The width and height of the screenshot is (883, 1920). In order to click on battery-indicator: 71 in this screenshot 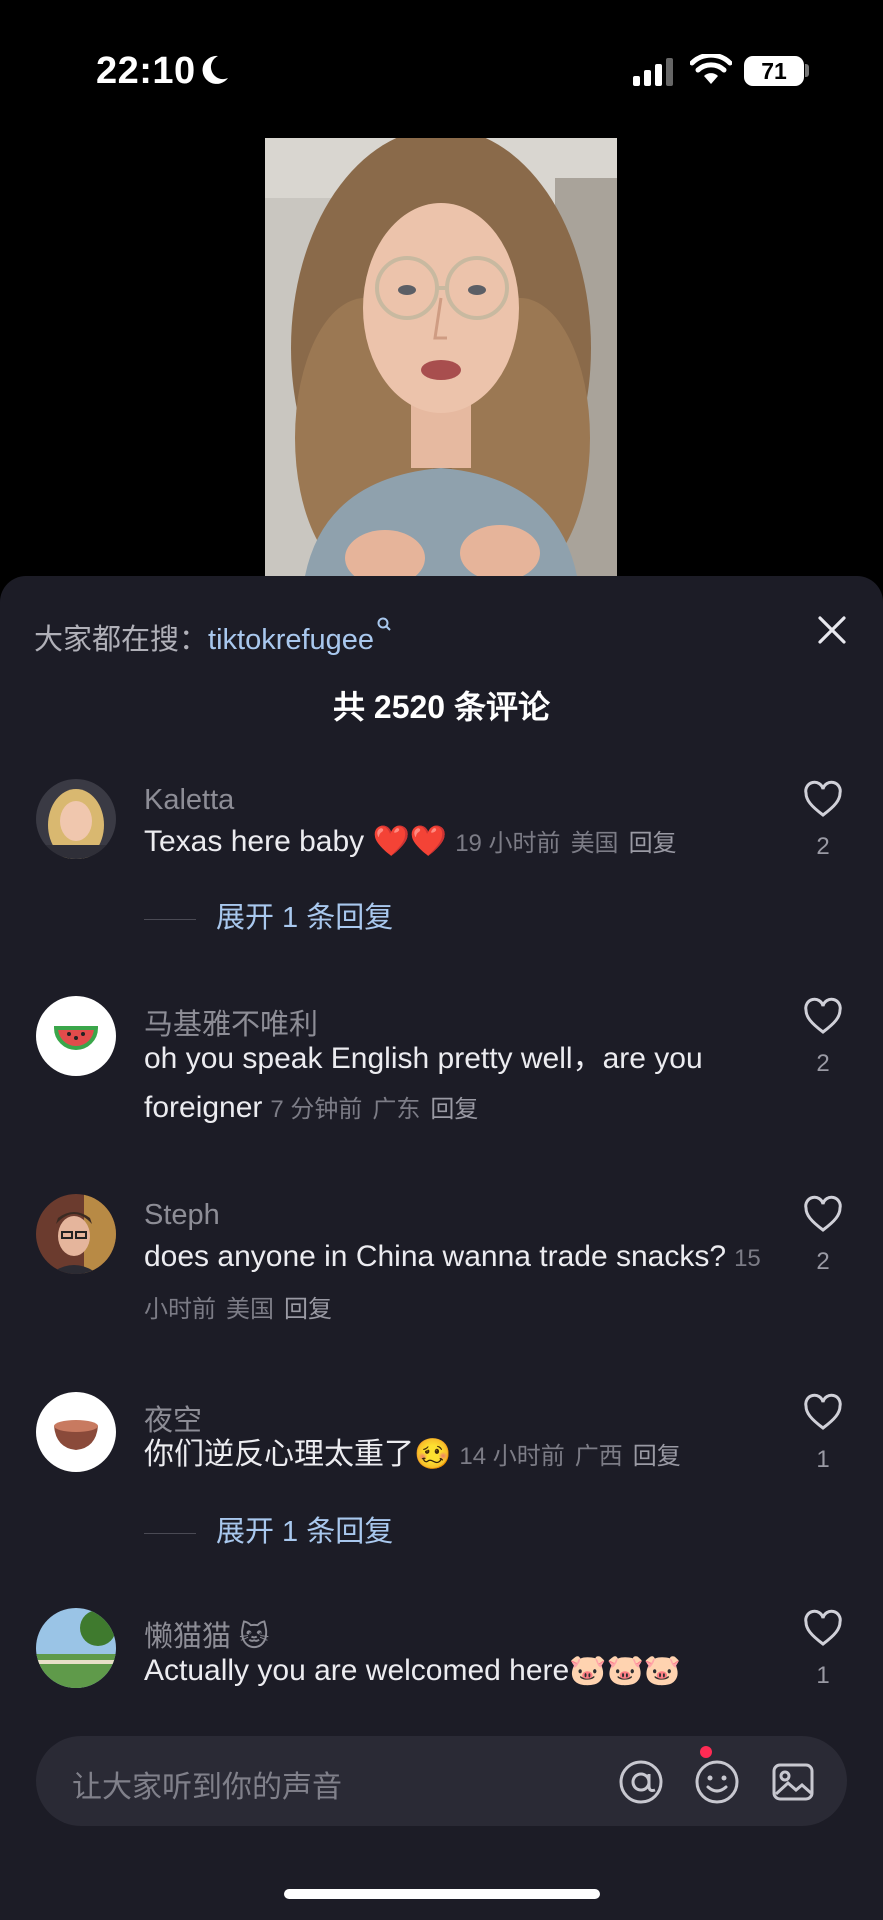, I will do `click(774, 71)`.